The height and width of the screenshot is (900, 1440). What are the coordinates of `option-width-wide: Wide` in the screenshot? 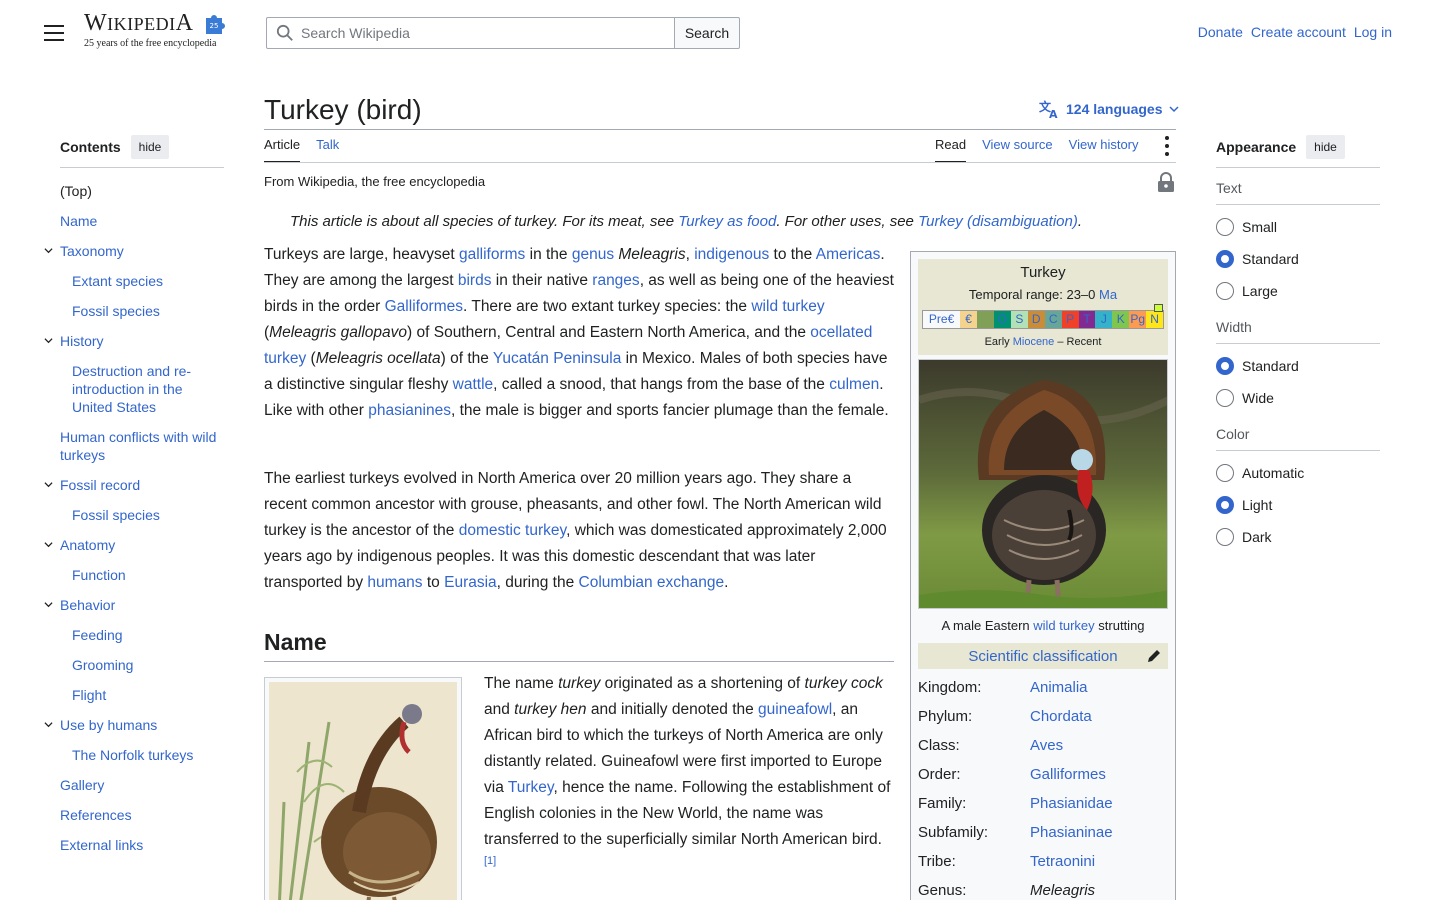 It's located at (1298, 398).